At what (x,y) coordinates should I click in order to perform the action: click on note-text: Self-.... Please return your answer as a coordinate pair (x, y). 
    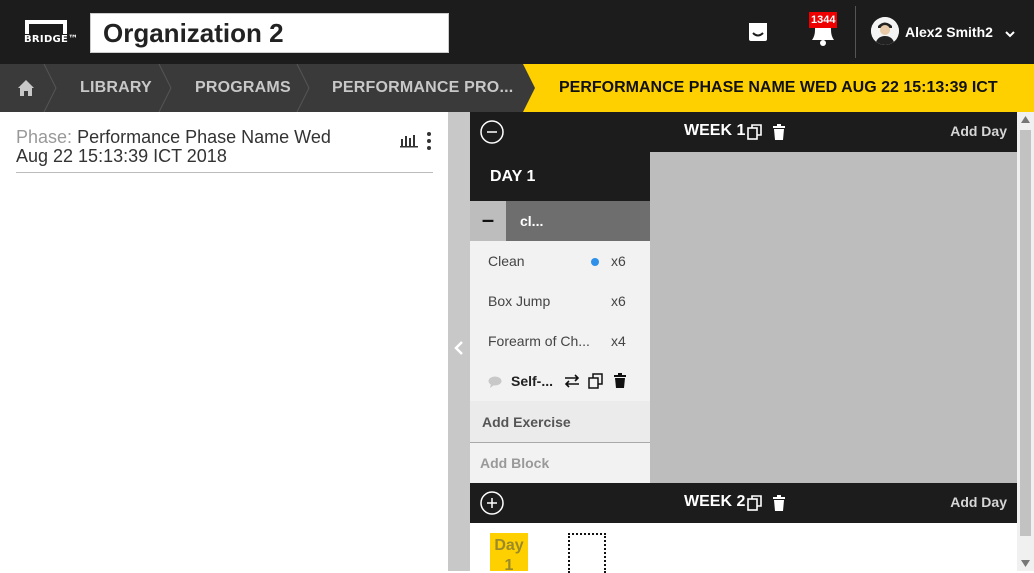
    Looking at the image, I should click on (532, 381).